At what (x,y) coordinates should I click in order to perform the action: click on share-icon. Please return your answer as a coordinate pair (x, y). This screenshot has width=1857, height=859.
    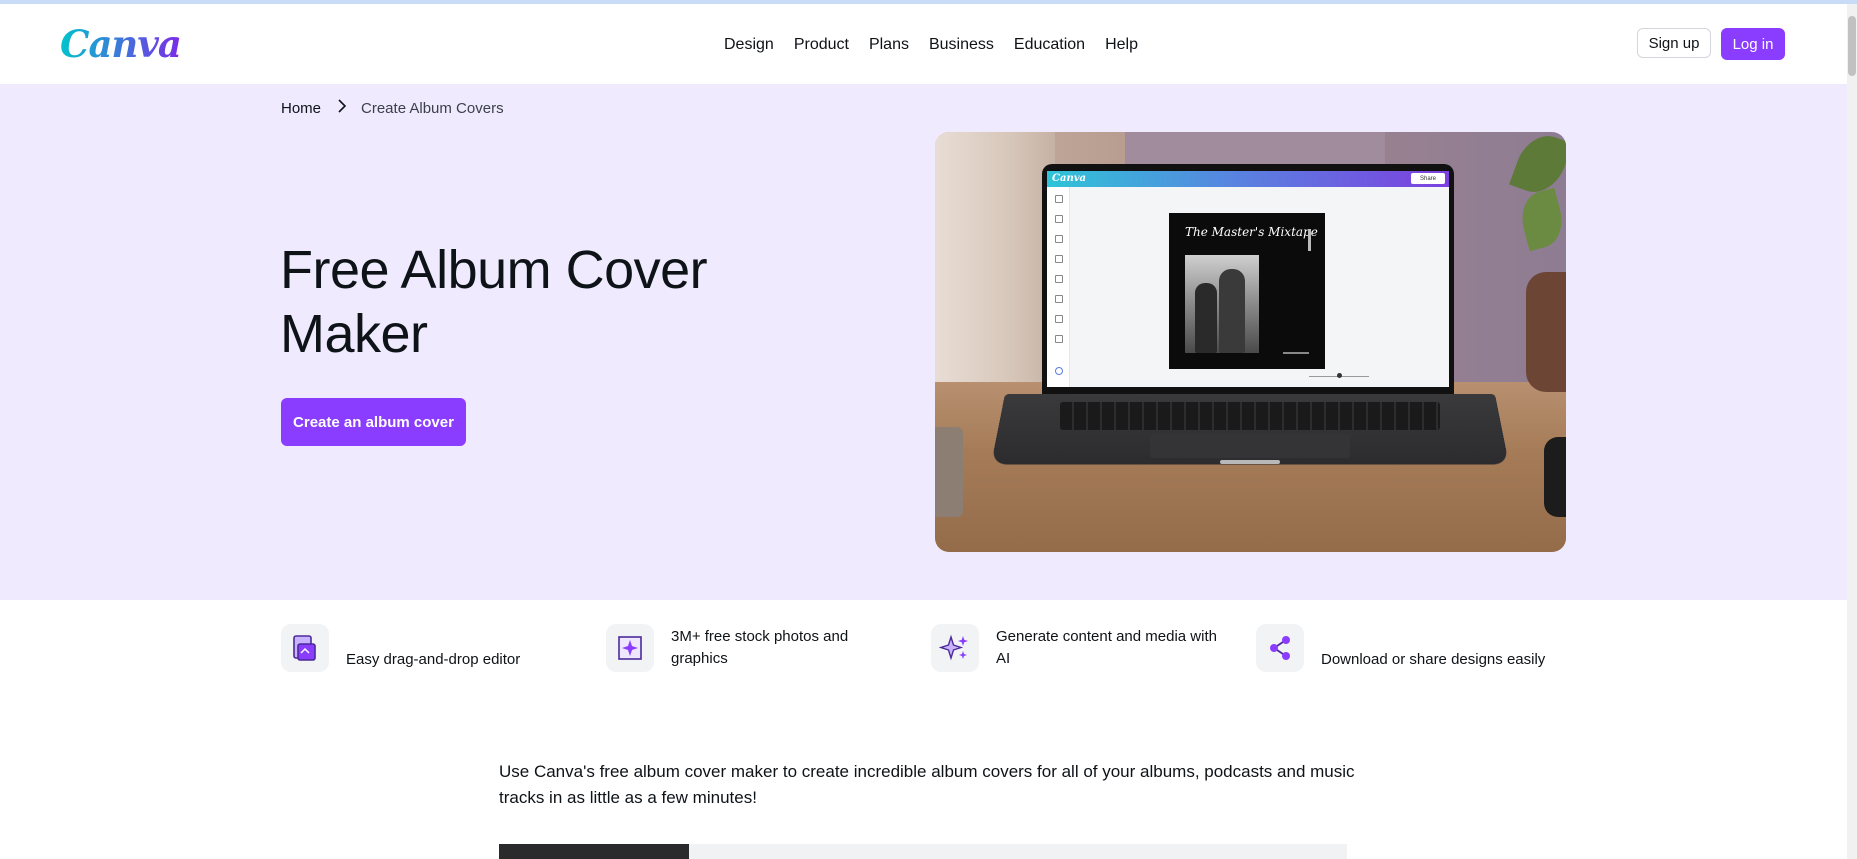
    Looking at the image, I should click on (1280, 648).